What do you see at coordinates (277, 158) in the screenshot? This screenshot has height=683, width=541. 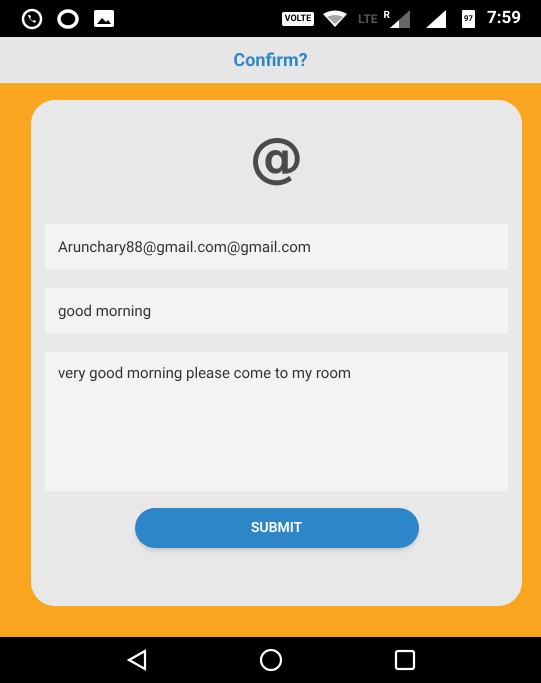 I see `at-sign-logo: @` at bounding box center [277, 158].